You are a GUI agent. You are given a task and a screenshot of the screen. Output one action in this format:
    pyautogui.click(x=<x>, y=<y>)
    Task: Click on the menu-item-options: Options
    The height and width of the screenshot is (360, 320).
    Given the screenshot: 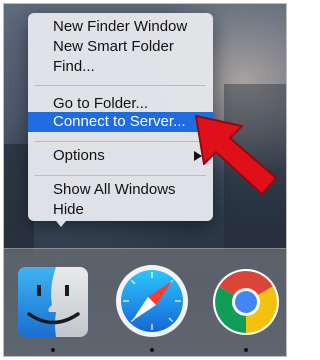 What is the action you would take?
    pyautogui.click(x=120, y=156)
    